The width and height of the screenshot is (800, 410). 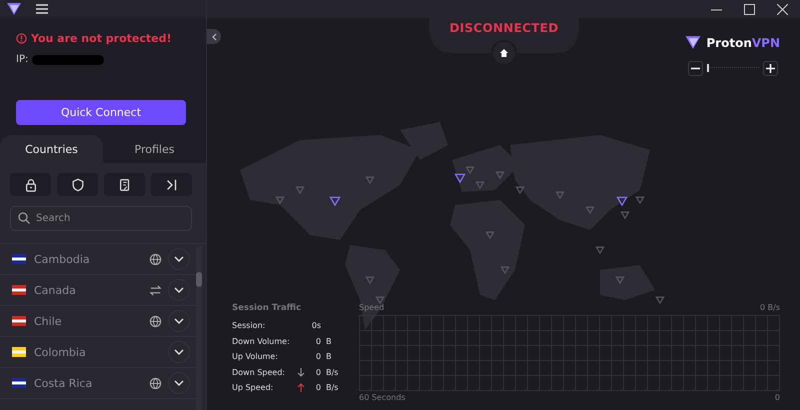 What do you see at coordinates (101, 112) in the screenshot?
I see `quick-connect-button: Quick Connect` at bounding box center [101, 112].